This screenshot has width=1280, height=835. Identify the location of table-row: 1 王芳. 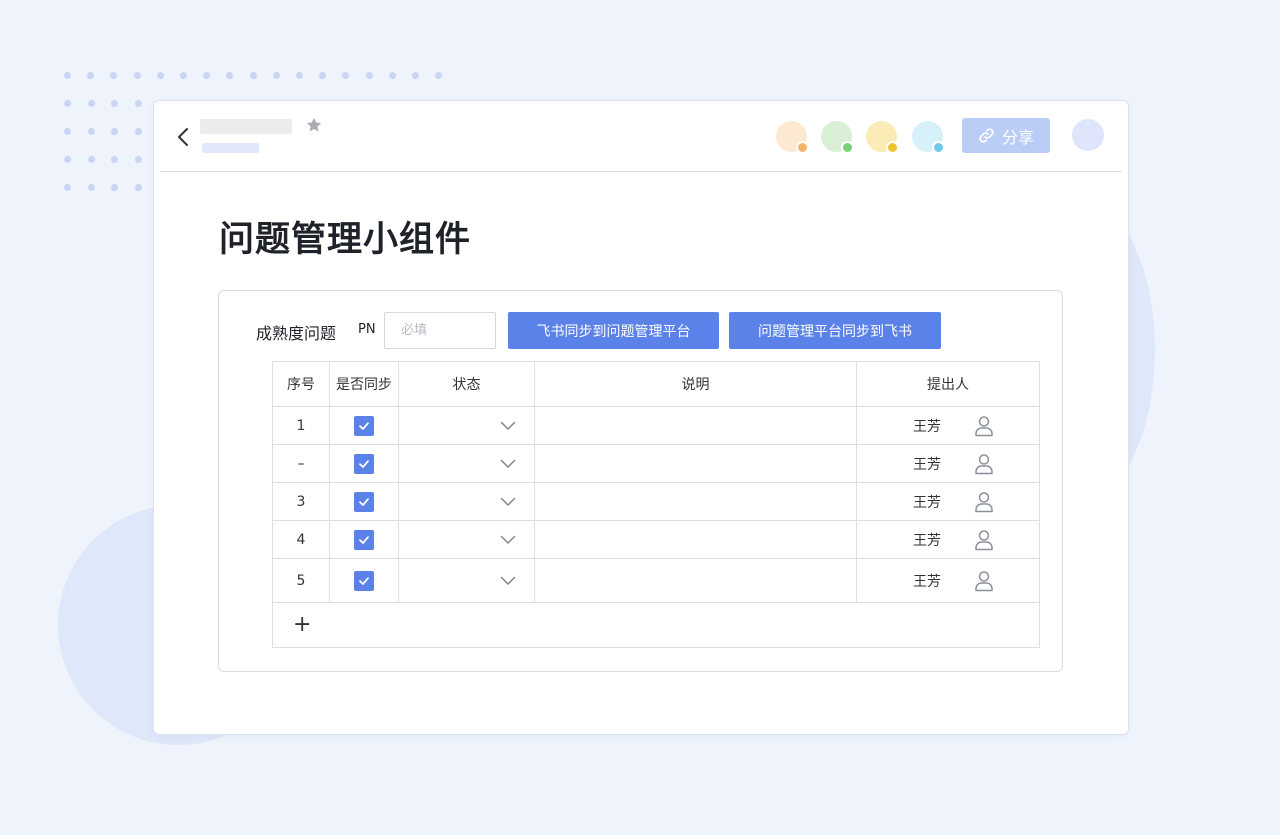
(656, 425).